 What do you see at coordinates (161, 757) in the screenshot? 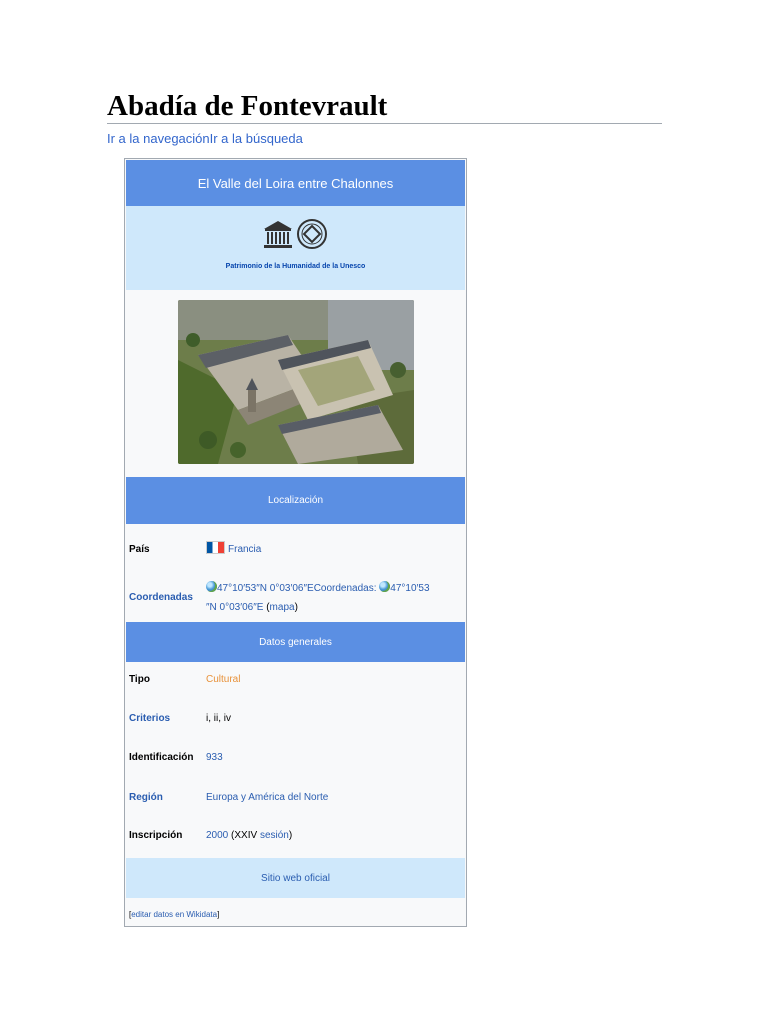
I see `identificacion-label: Identificación` at bounding box center [161, 757].